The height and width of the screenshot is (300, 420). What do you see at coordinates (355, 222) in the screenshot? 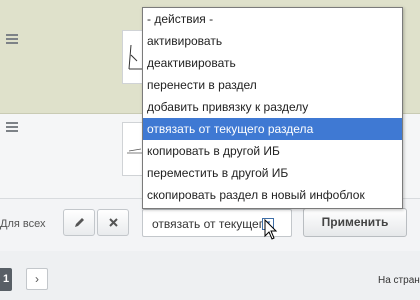
I see `apply-button: Применить` at bounding box center [355, 222].